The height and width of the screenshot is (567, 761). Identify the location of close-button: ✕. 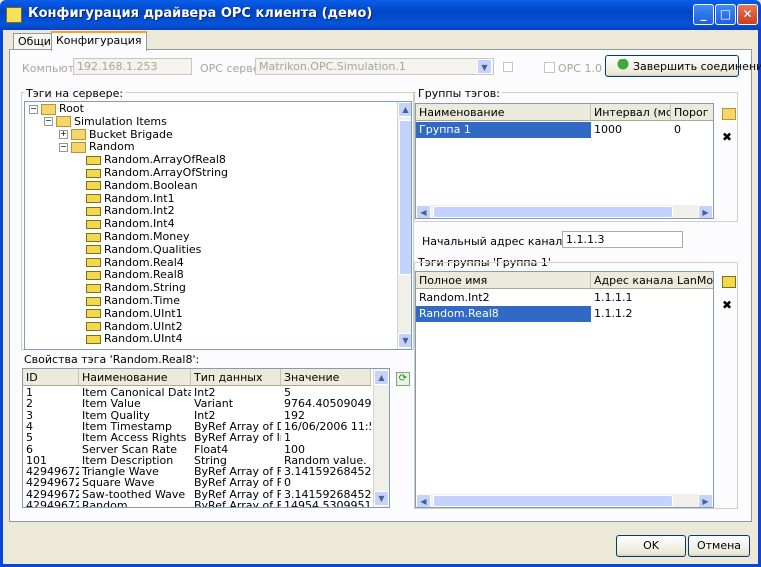
(747, 14).